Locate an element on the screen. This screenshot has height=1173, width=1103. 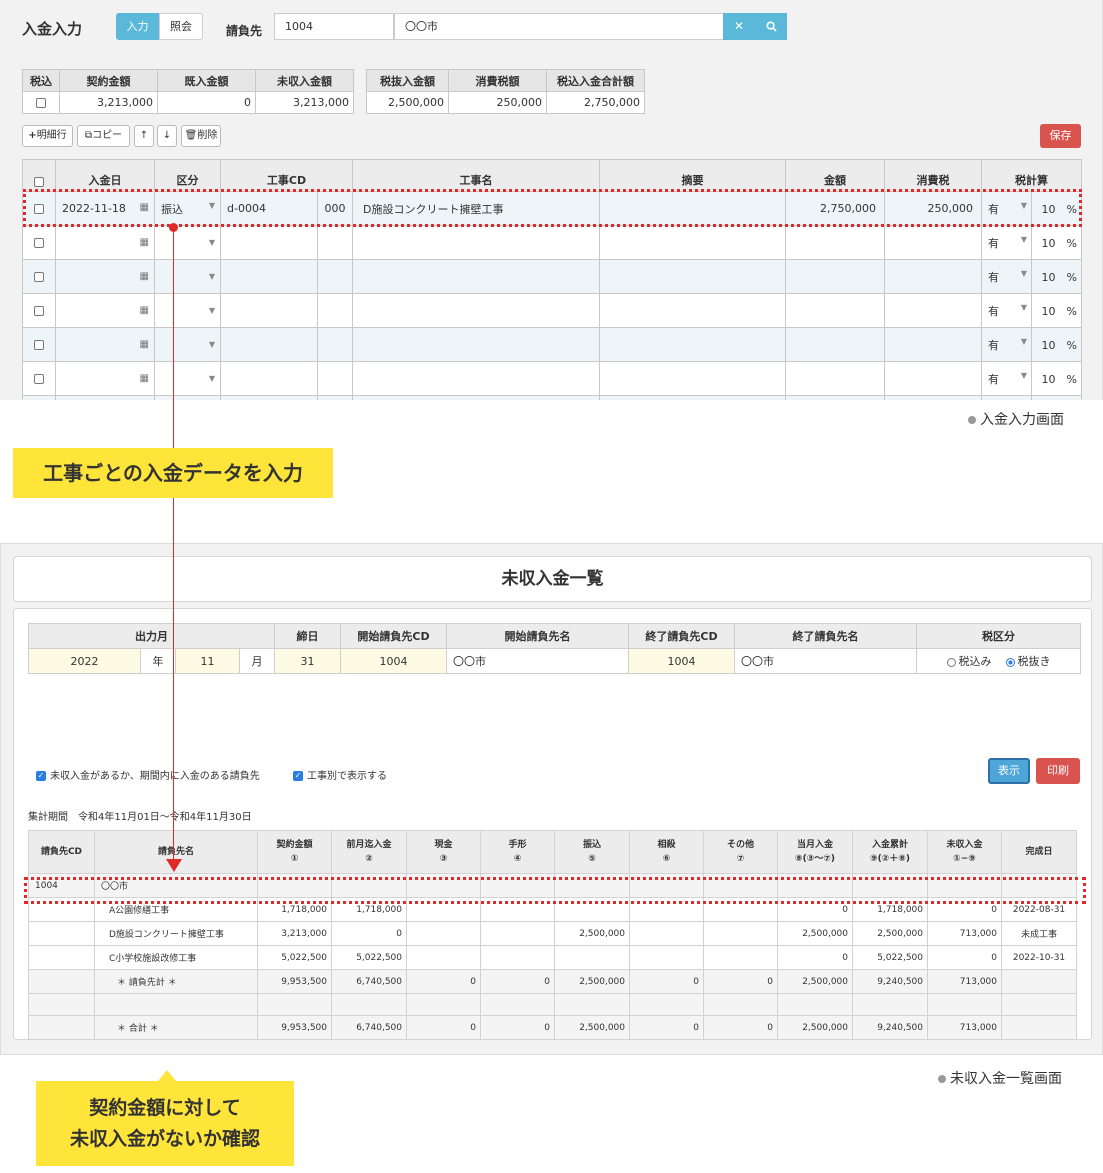
copy-button: ⧉コピー is located at coordinates (103, 136).